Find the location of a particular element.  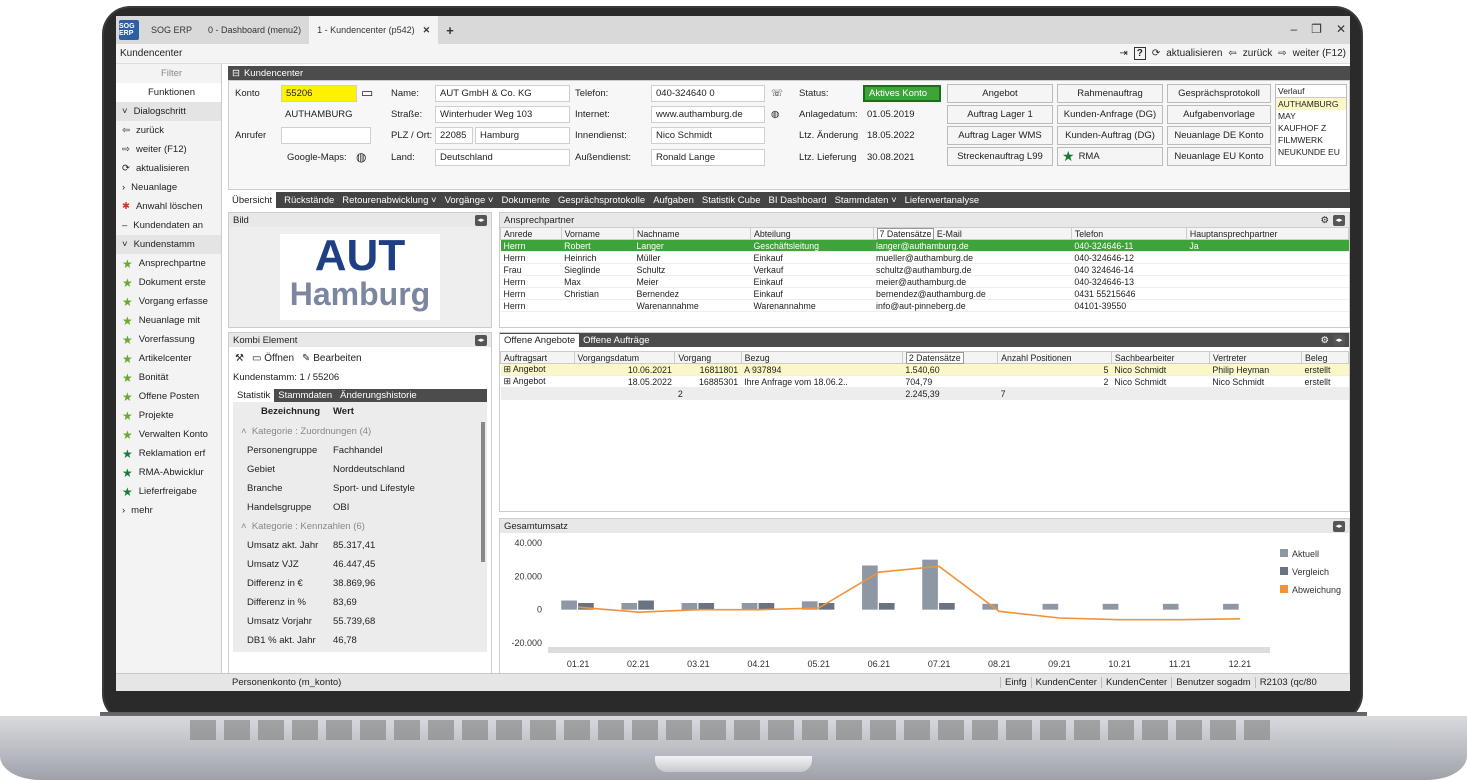

sidebar-funktionen: Funktionen is located at coordinates (168, 92).